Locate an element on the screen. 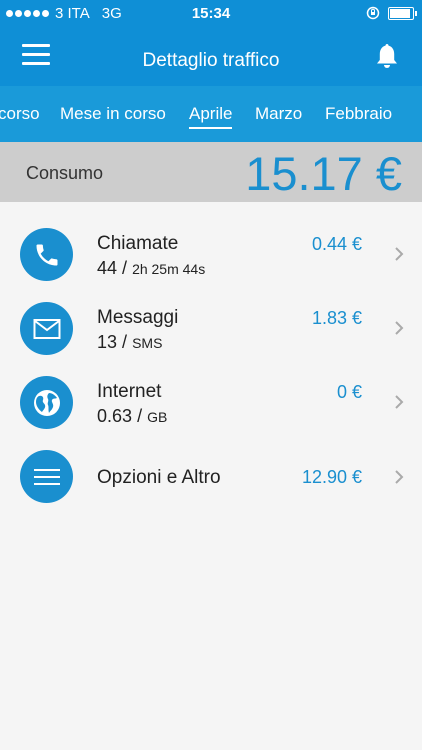  globe-icon is located at coordinates (46, 402).